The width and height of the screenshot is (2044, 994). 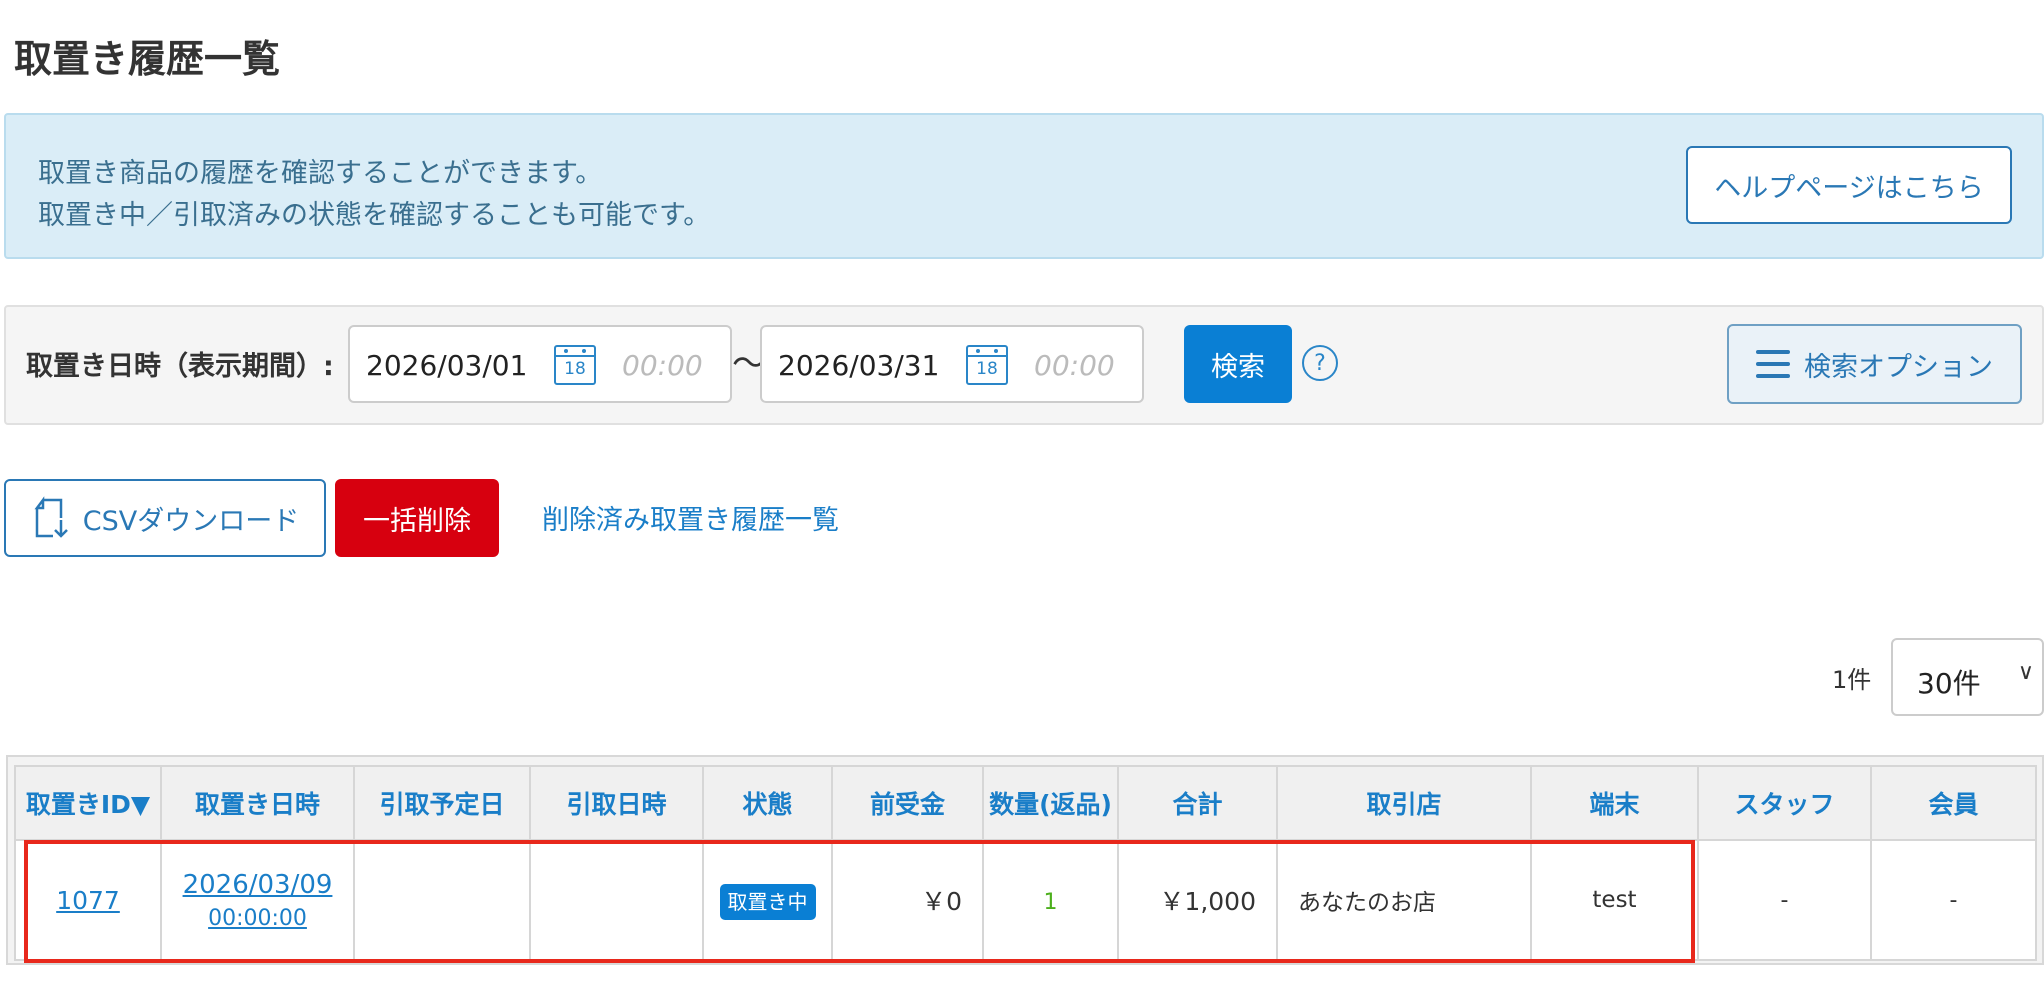 I want to click on search-options-button: 検索オプション, so click(x=1874, y=364).